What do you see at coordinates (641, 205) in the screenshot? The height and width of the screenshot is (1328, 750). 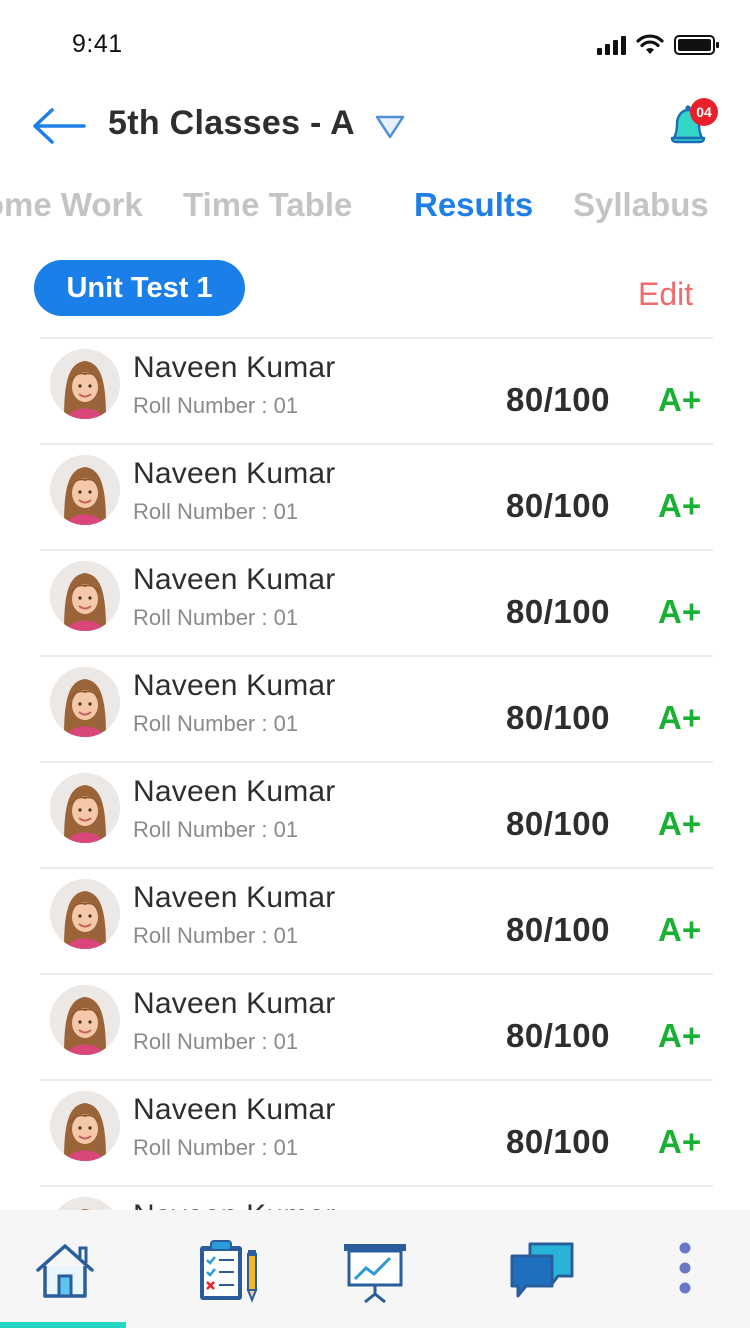 I see `tab-syllabus: Syllabus` at bounding box center [641, 205].